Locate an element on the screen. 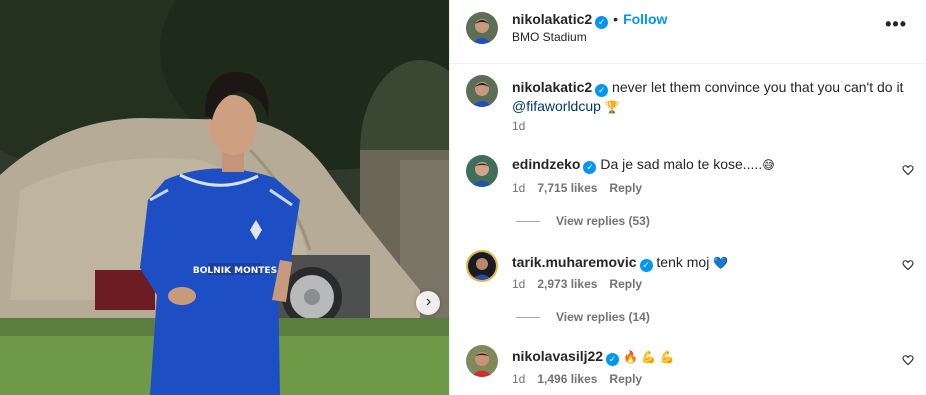  post-header: nikolakatic2 ✓ • Follow BMO Stadium ••• is located at coordinates (688, 32).